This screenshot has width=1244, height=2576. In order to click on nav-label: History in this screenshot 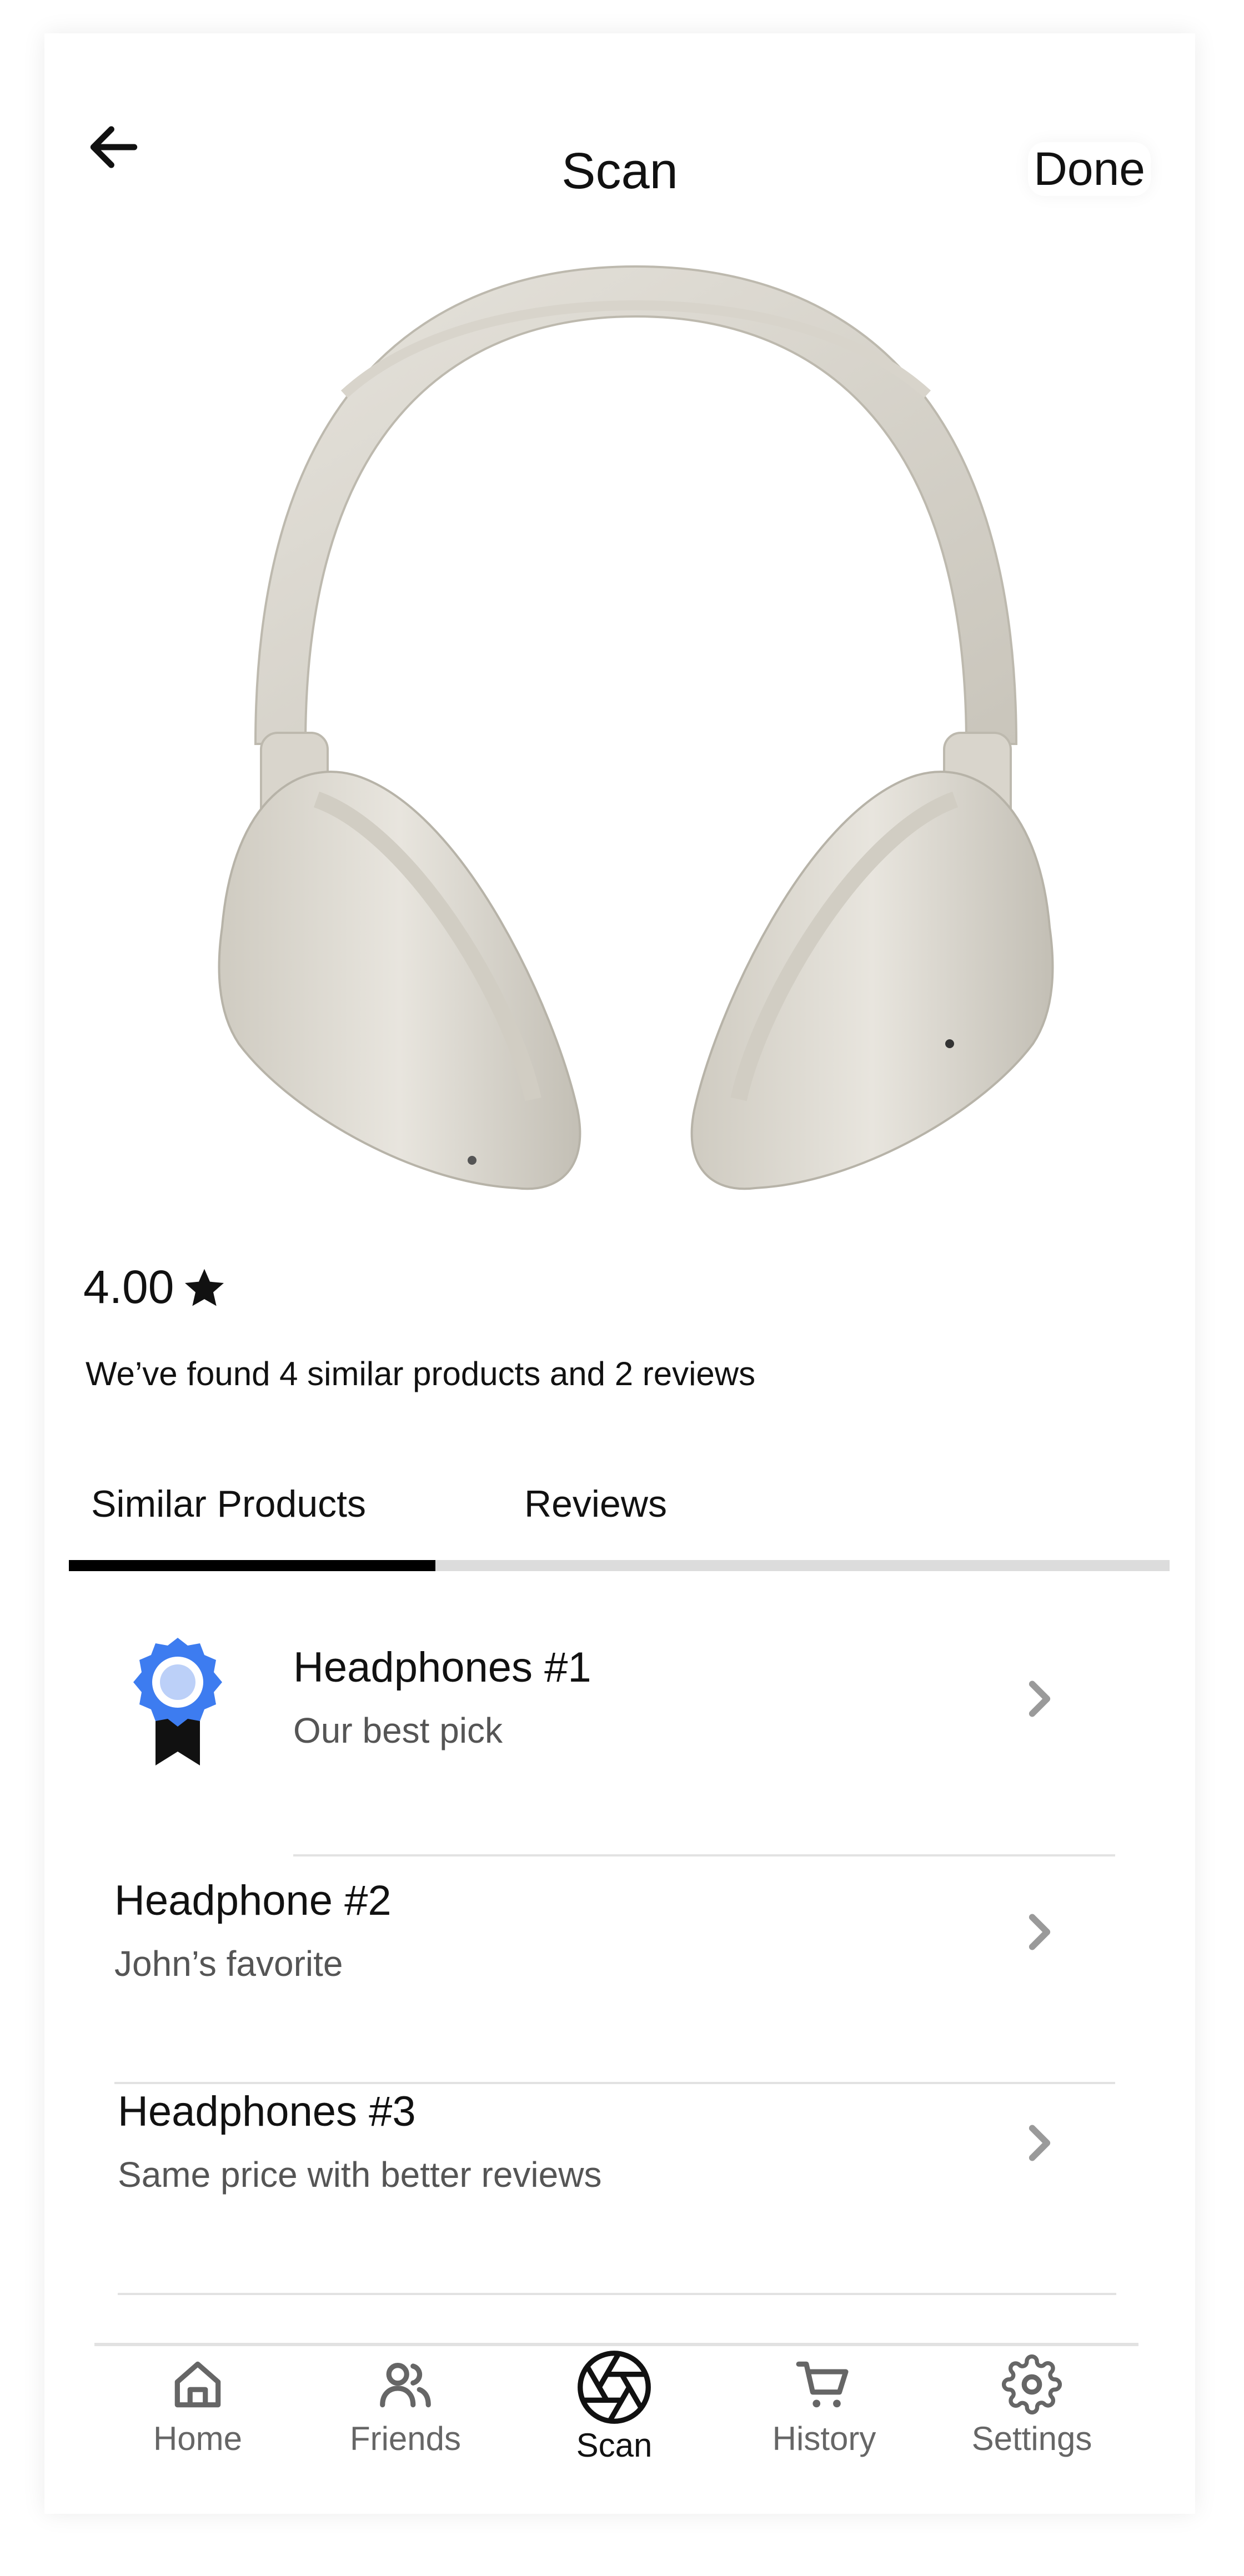, I will do `click(824, 2438)`.